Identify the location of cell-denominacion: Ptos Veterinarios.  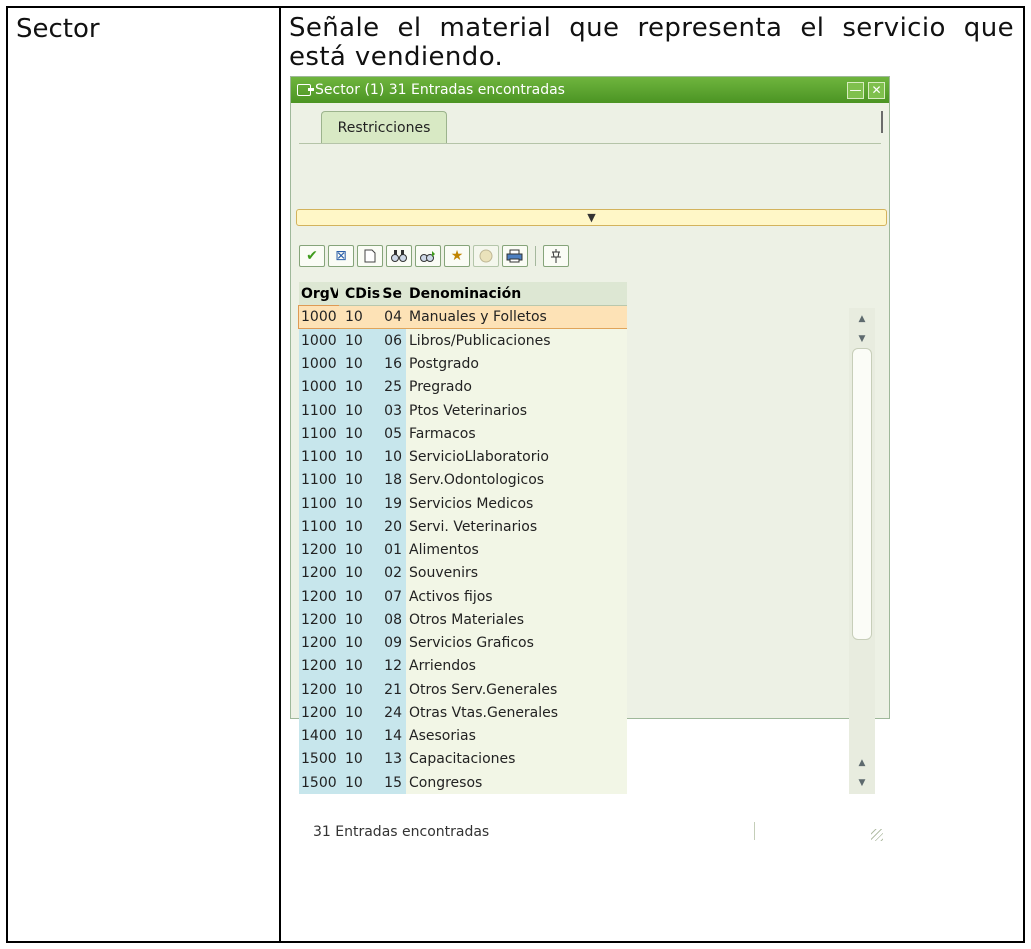
(516, 411).